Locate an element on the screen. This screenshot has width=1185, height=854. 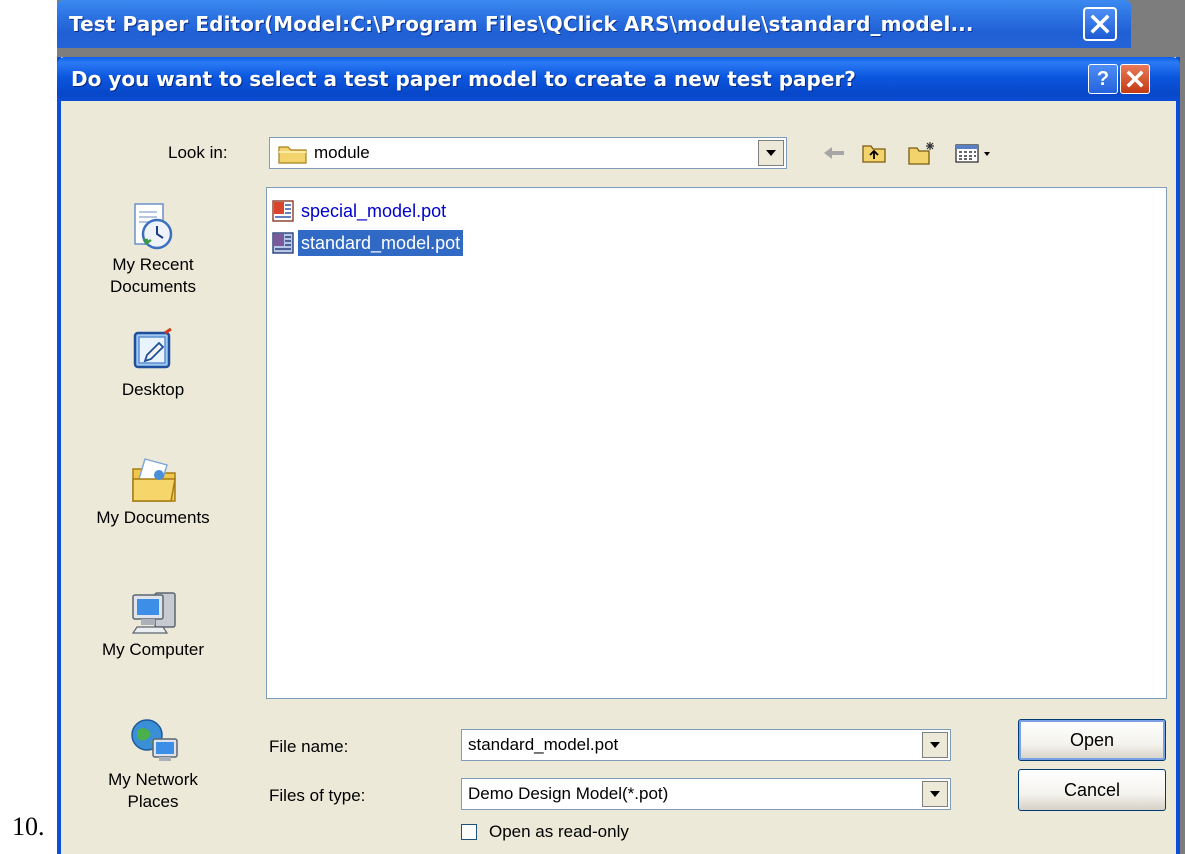
file-name-label: File name: is located at coordinates (309, 746).